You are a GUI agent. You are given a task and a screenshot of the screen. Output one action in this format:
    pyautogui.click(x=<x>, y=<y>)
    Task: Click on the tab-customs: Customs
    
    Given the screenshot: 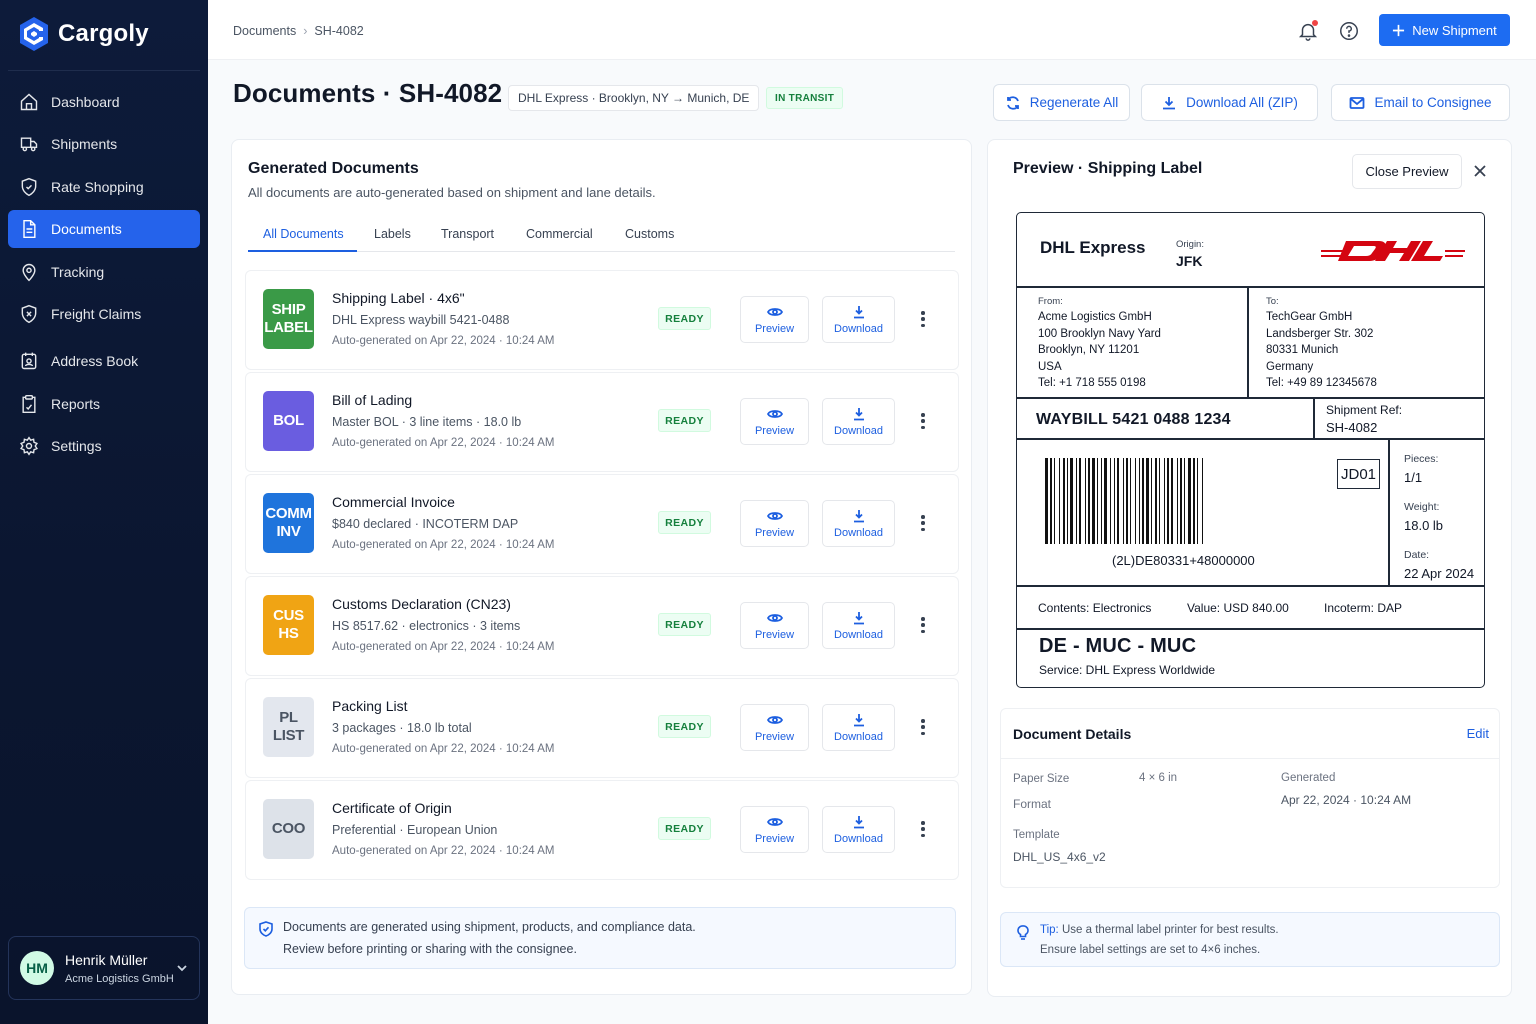 What is the action you would take?
    pyautogui.click(x=649, y=239)
    